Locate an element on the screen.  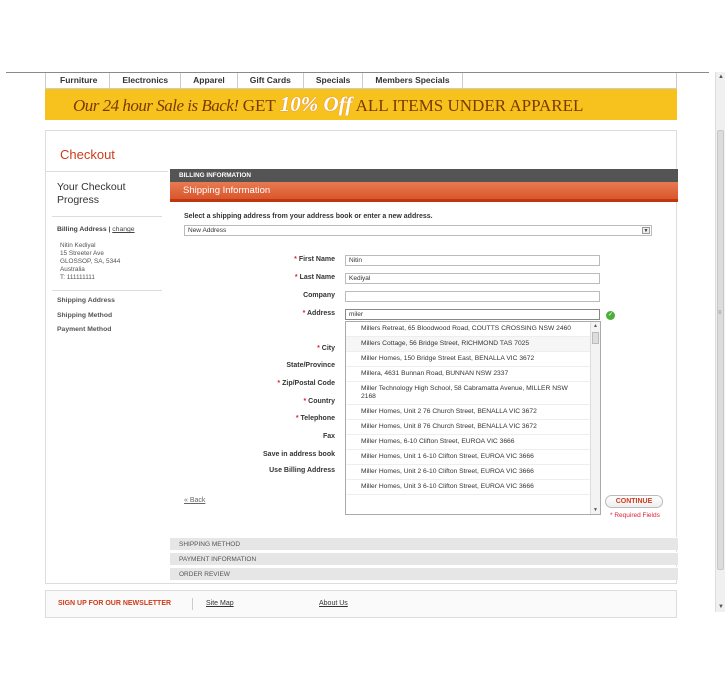
billing-address-label: Billing Address | is located at coordinates (84, 229).